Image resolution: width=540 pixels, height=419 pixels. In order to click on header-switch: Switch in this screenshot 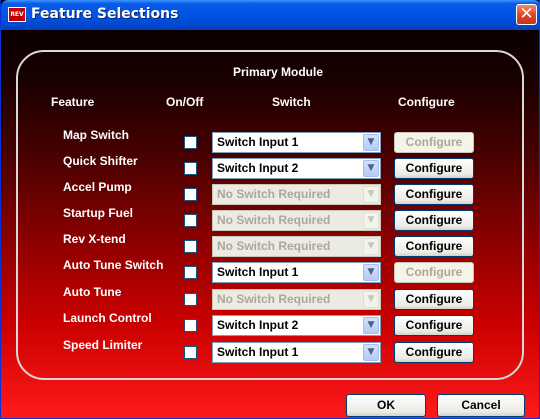, I will do `click(291, 102)`.